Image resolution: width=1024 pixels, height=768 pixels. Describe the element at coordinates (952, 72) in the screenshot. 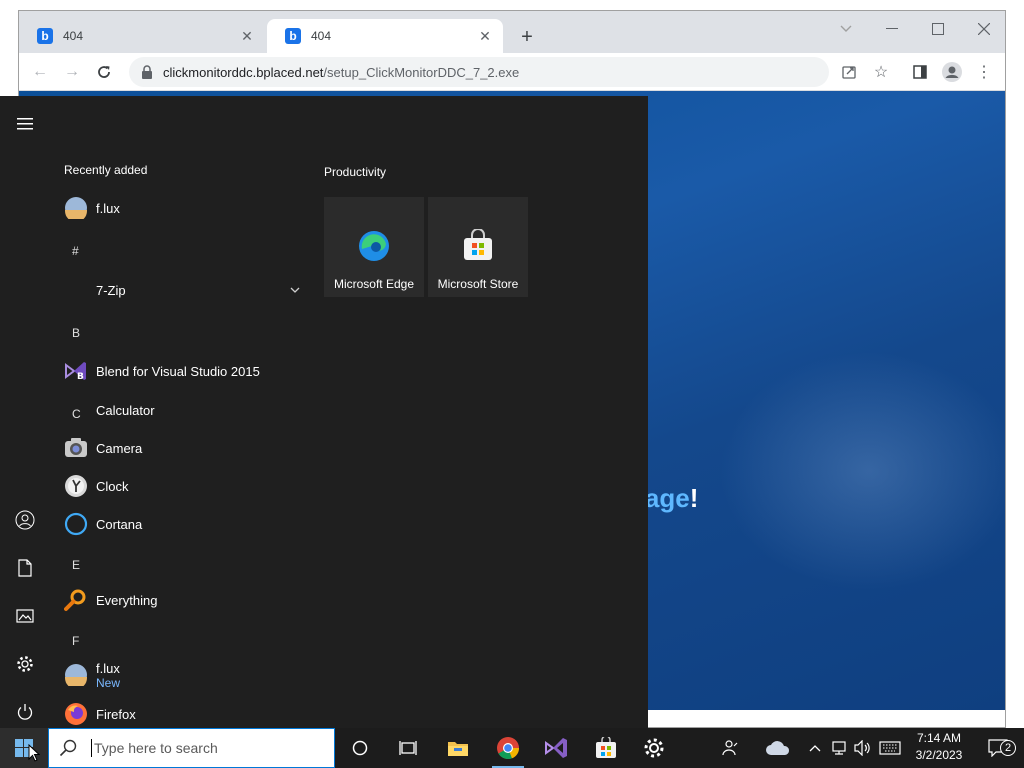

I see `profile-avatar-icon` at that location.